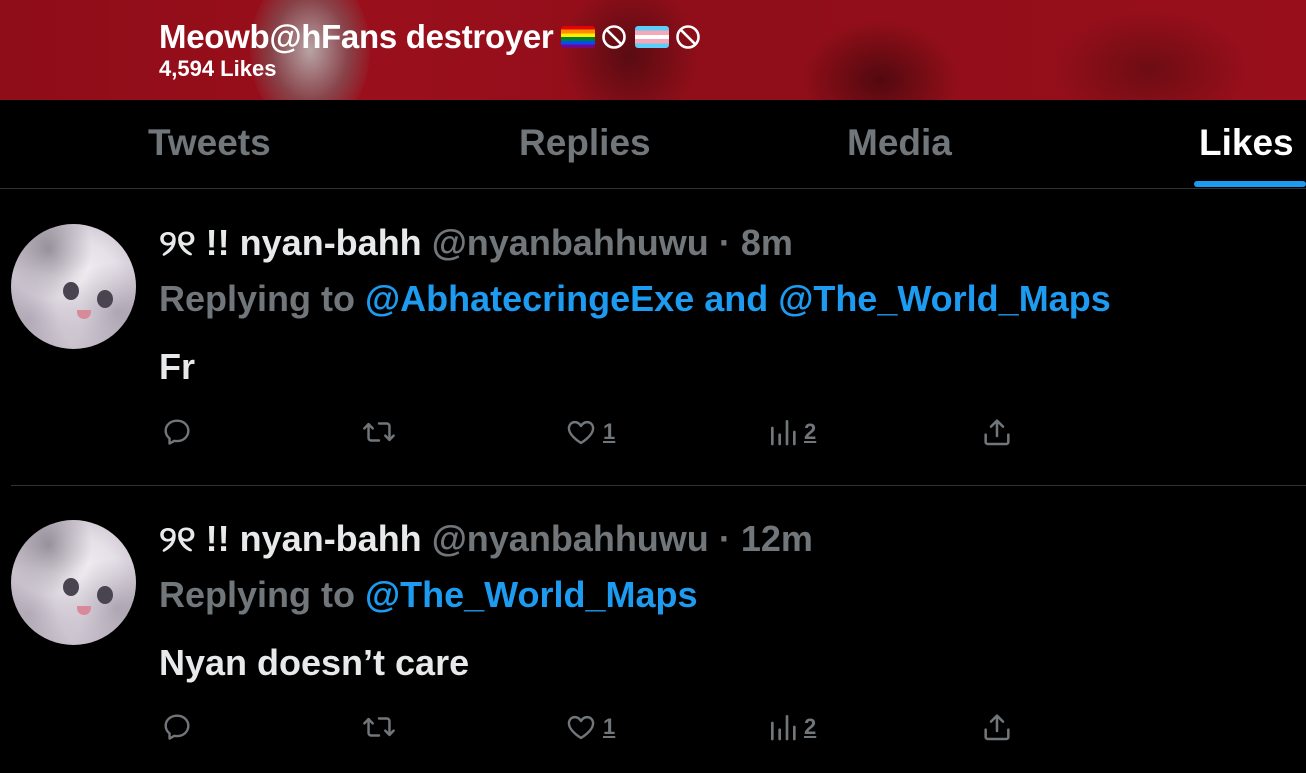 The height and width of the screenshot is (773, 1306). I want to click on timestamp: 8m, so click(767, 242).